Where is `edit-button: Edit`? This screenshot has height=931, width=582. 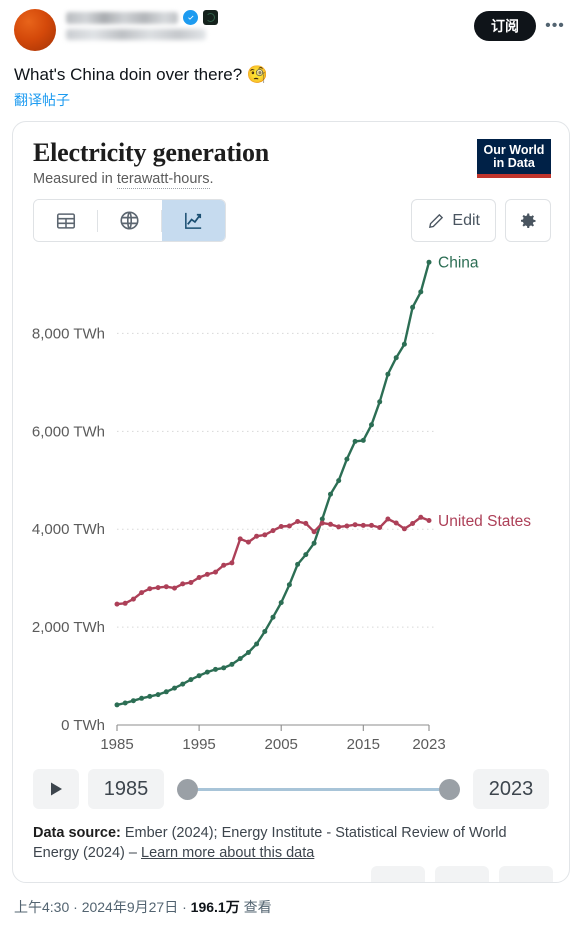 edit-button: Edit is located at coordinates (453, 220).